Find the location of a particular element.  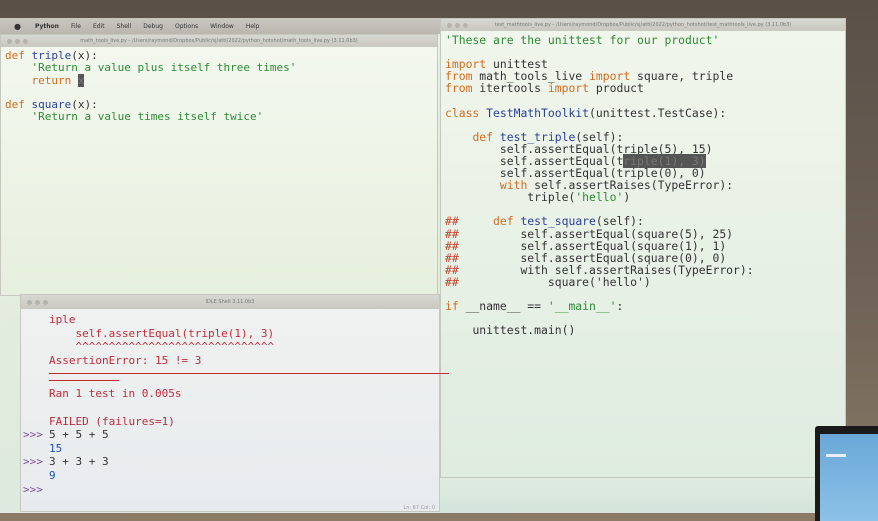

code-token: : is located at coordinates (620, 306).